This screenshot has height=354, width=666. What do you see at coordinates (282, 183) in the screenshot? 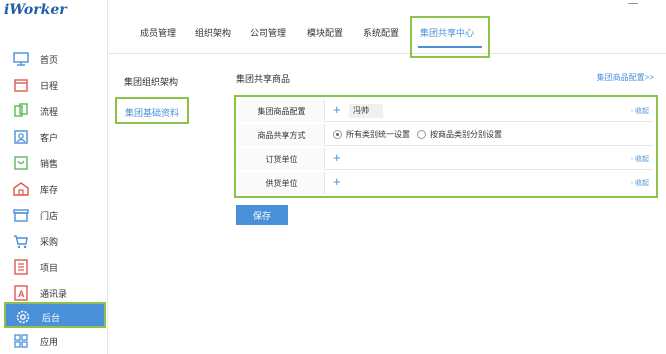
I see `row-label: 供货单位` at bounding box center [282, 183].